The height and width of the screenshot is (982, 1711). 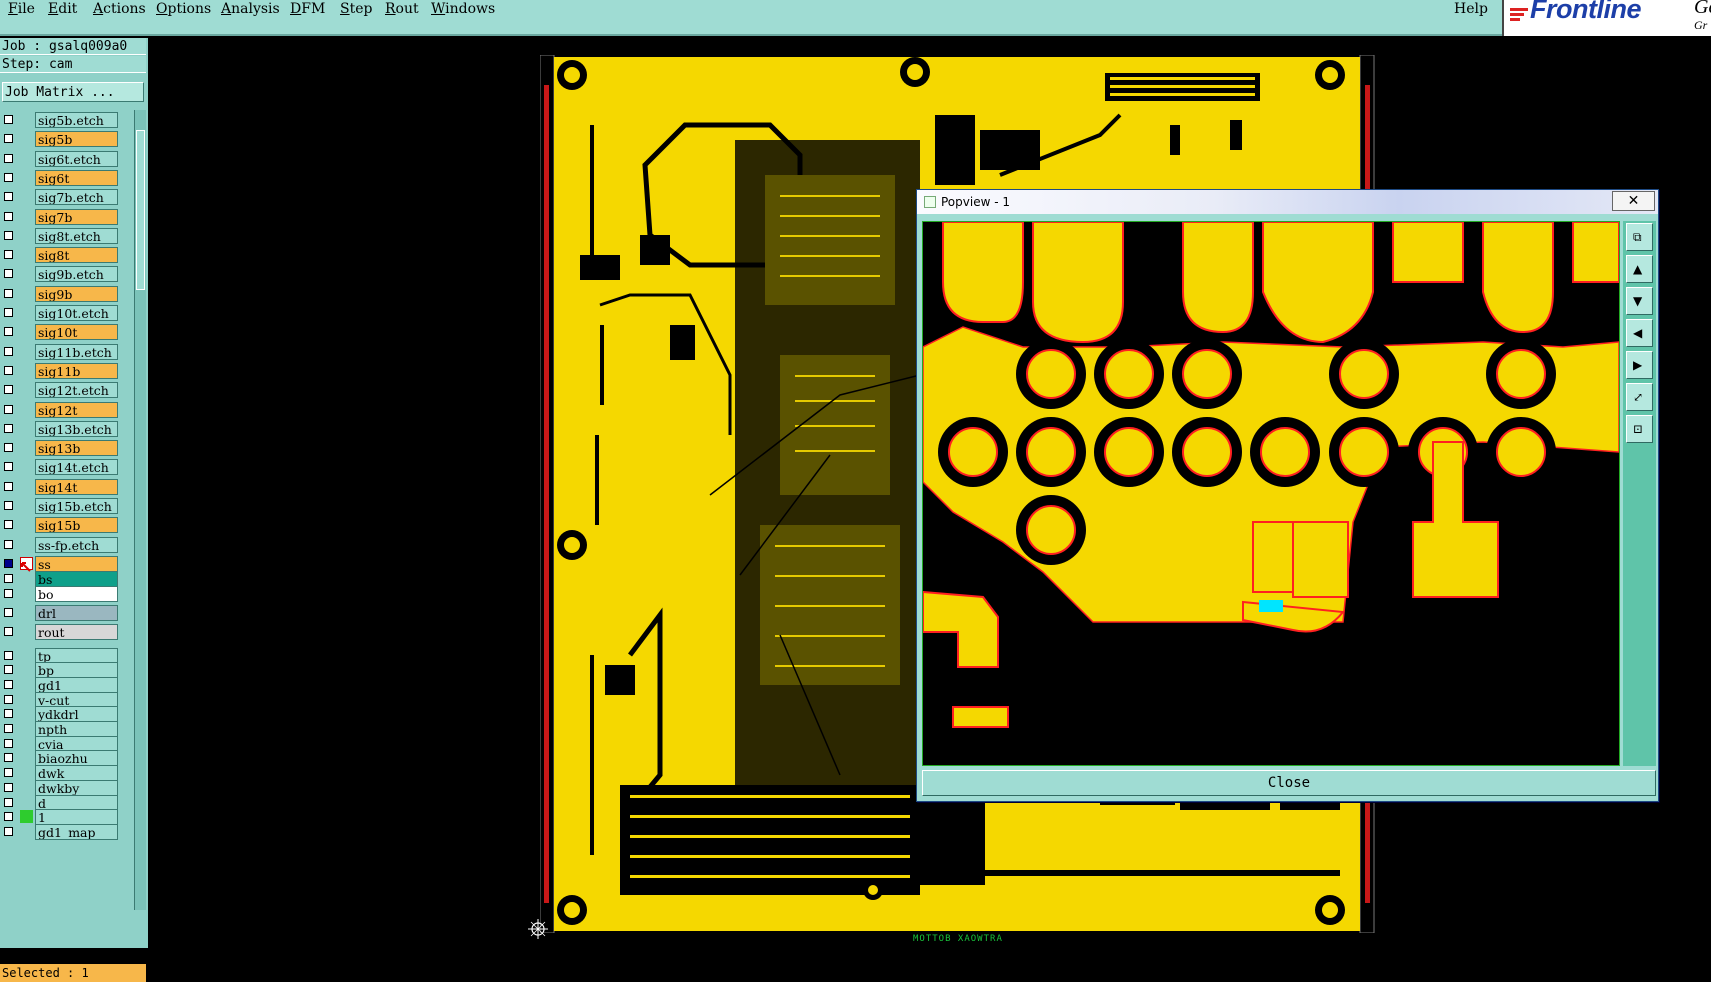 I want to click on layer-row: bo, so click(x=67, y=593).